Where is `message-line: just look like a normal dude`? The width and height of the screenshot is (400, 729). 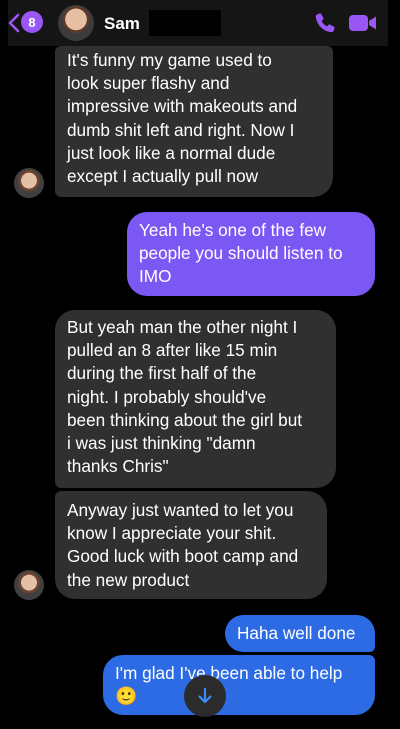
message-line: just look like a normal dude is located at coordinates (171, 152).